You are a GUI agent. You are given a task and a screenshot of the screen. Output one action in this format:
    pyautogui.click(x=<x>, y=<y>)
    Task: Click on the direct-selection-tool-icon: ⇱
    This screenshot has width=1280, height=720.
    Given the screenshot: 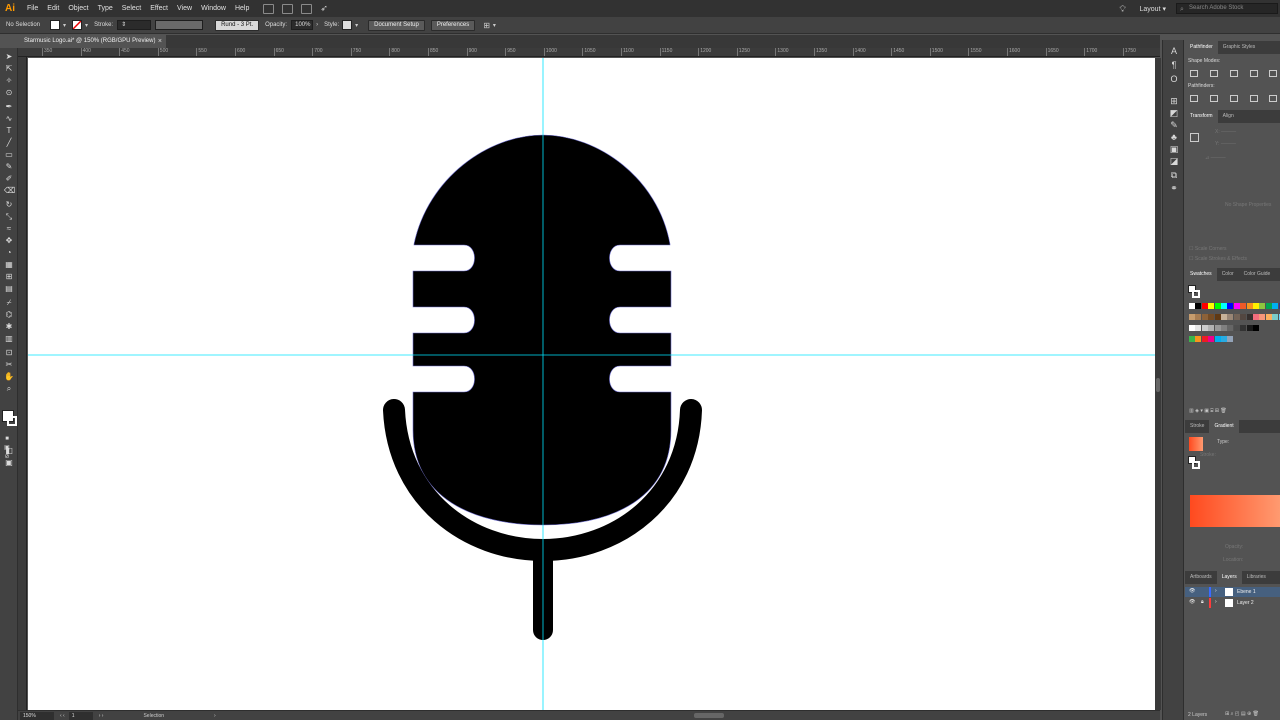 What is the action you would take?
    pyautogui.click(x=9, y=68)
    